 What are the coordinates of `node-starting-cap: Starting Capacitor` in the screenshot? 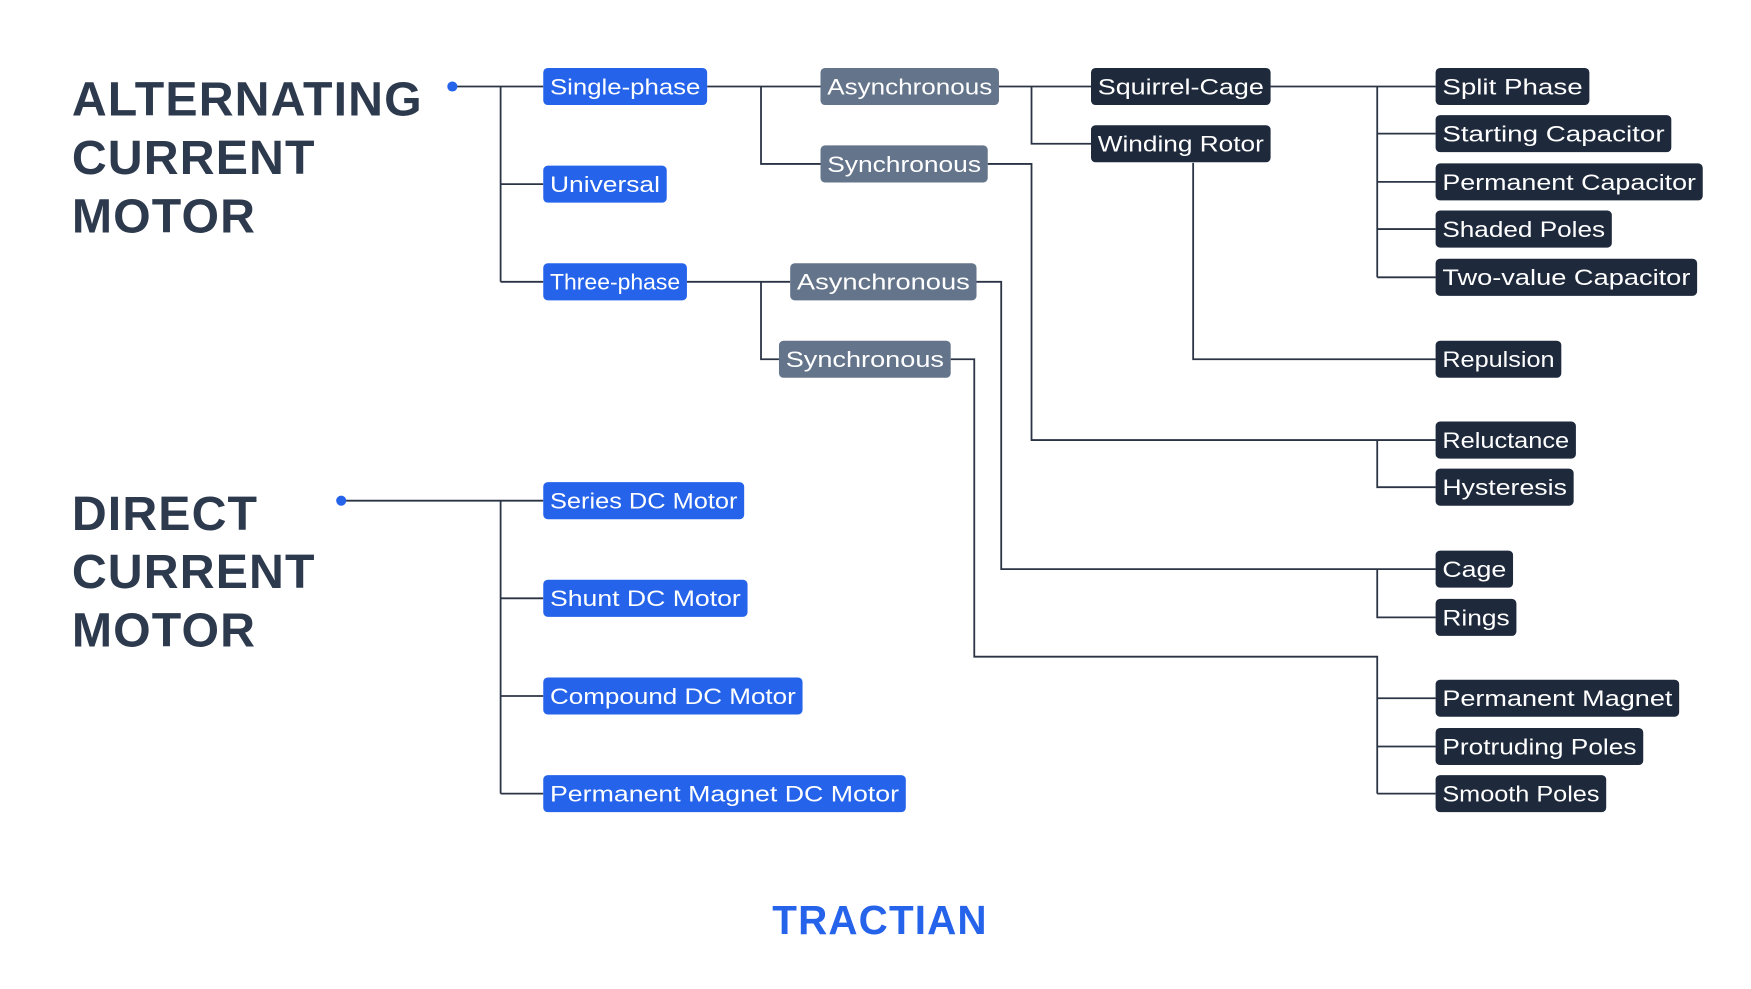 It's located at (1553, 134).